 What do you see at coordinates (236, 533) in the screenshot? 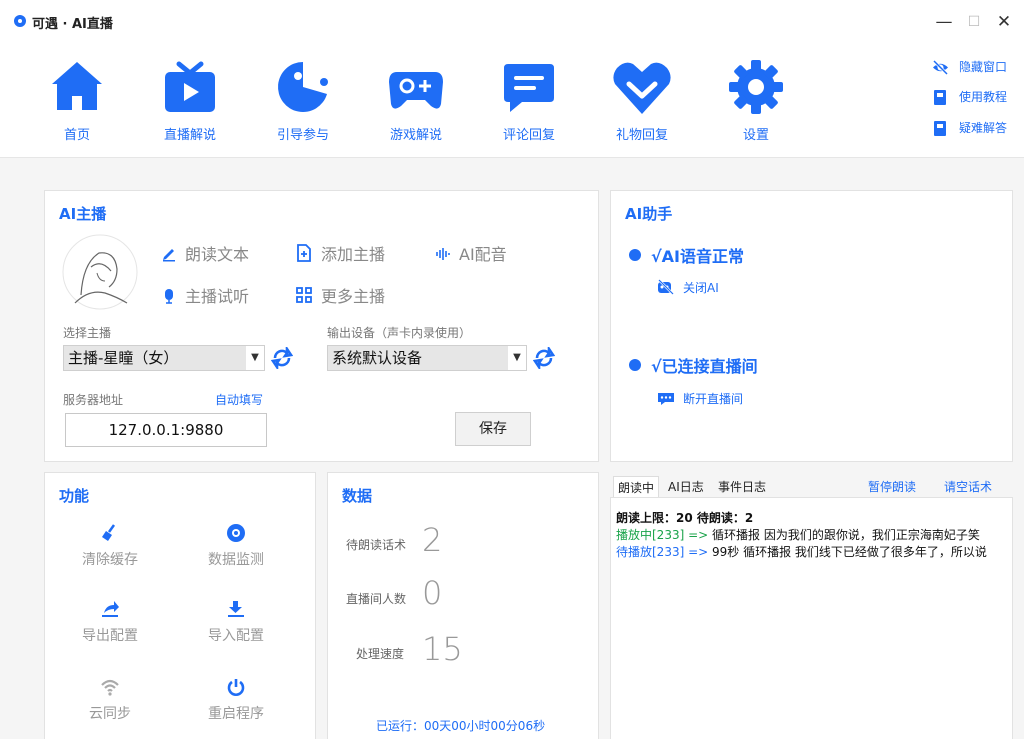
I see `eye-icon` at bounding box center [236, 533].